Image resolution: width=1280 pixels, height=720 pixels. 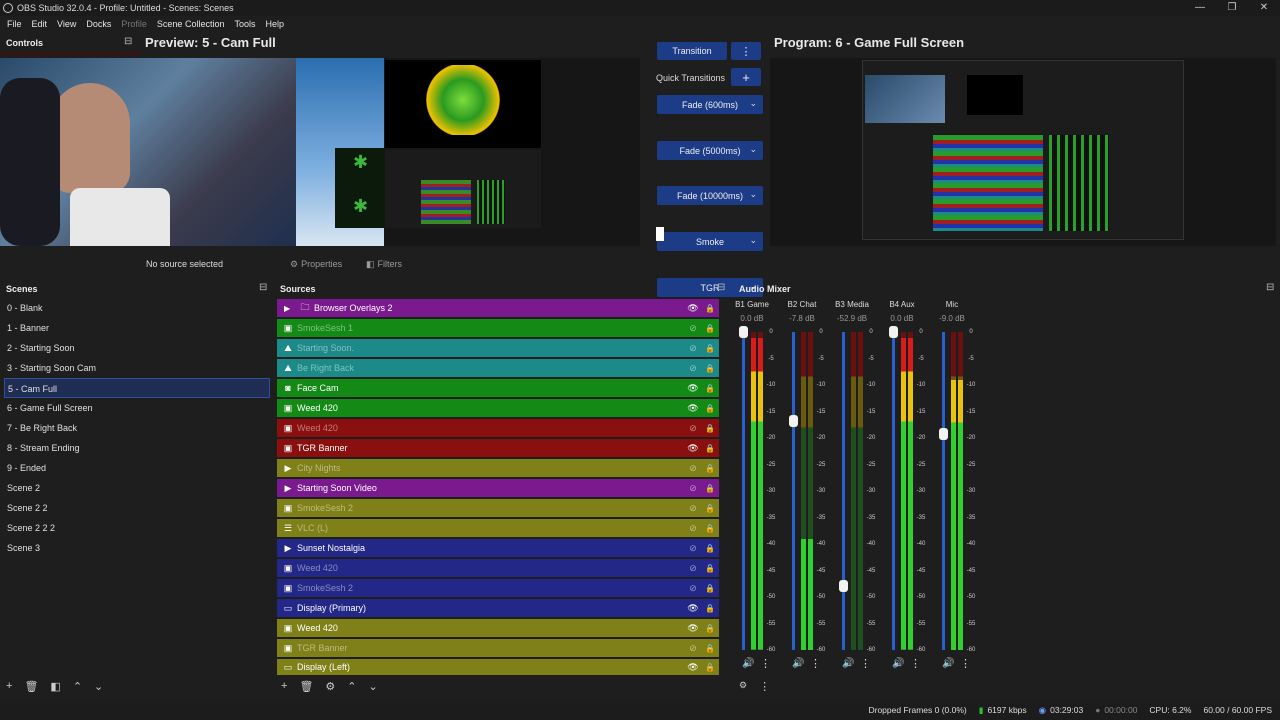 What do you see at coordinates (137, 488) in the screenshot?
I see `scene-item: Scene 2` at bounding box center [137, 488].